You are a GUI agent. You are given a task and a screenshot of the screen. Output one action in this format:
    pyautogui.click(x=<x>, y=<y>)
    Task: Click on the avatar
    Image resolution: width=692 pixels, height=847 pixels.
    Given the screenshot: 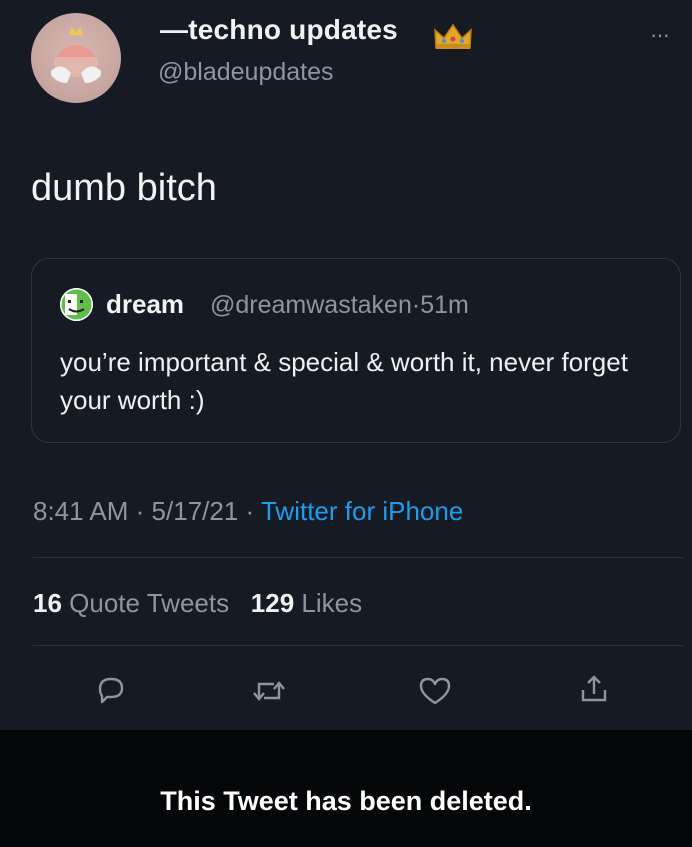 What is the action you would take?
    pyautogui.click(x=76, y=58)
    